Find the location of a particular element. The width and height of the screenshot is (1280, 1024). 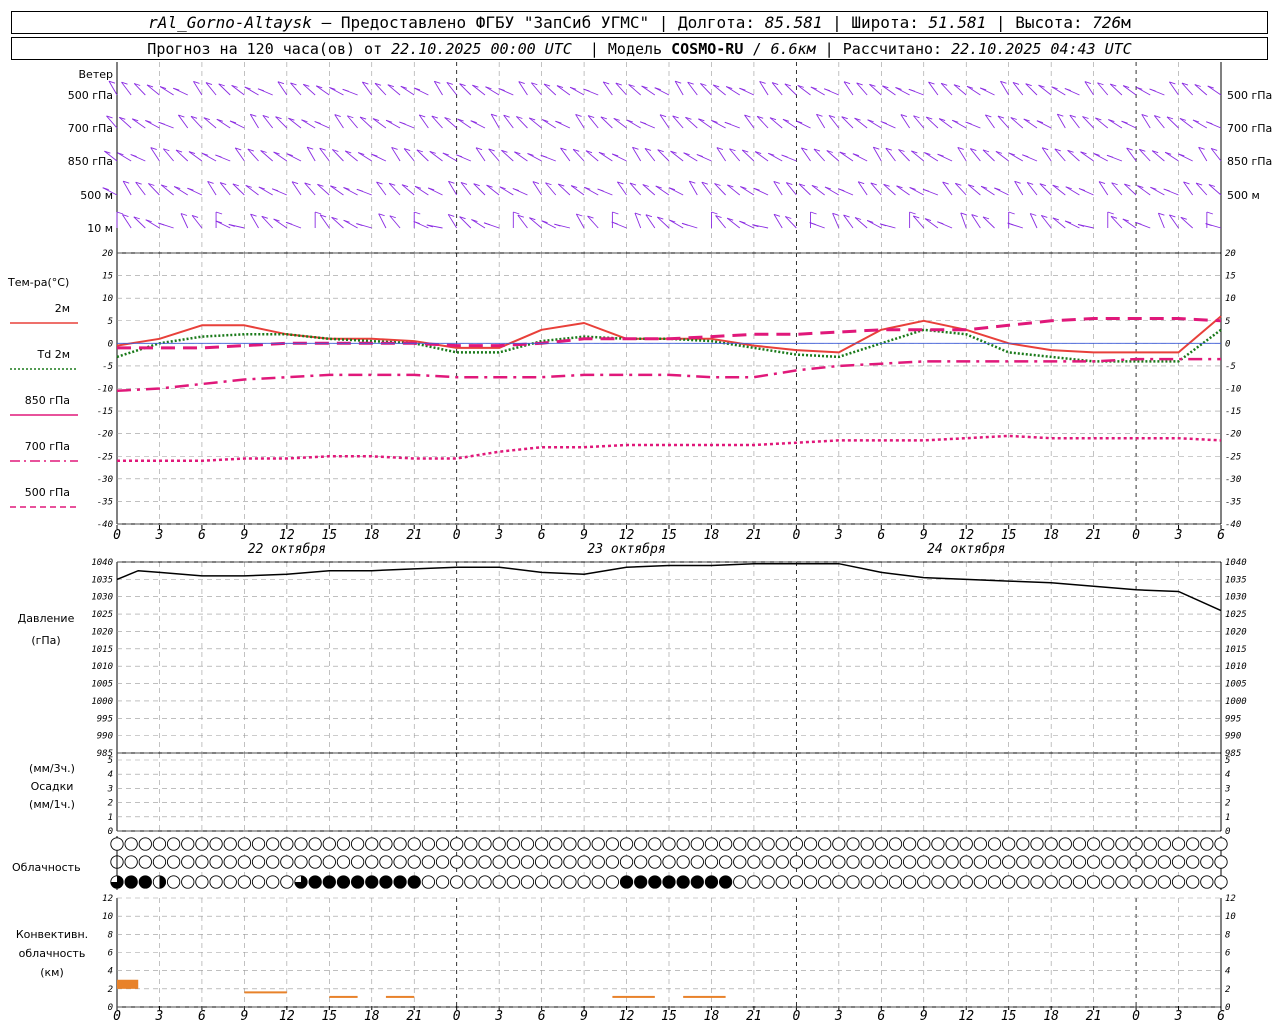

legend-label: 500 гПа is located at coordinates (47, 492).